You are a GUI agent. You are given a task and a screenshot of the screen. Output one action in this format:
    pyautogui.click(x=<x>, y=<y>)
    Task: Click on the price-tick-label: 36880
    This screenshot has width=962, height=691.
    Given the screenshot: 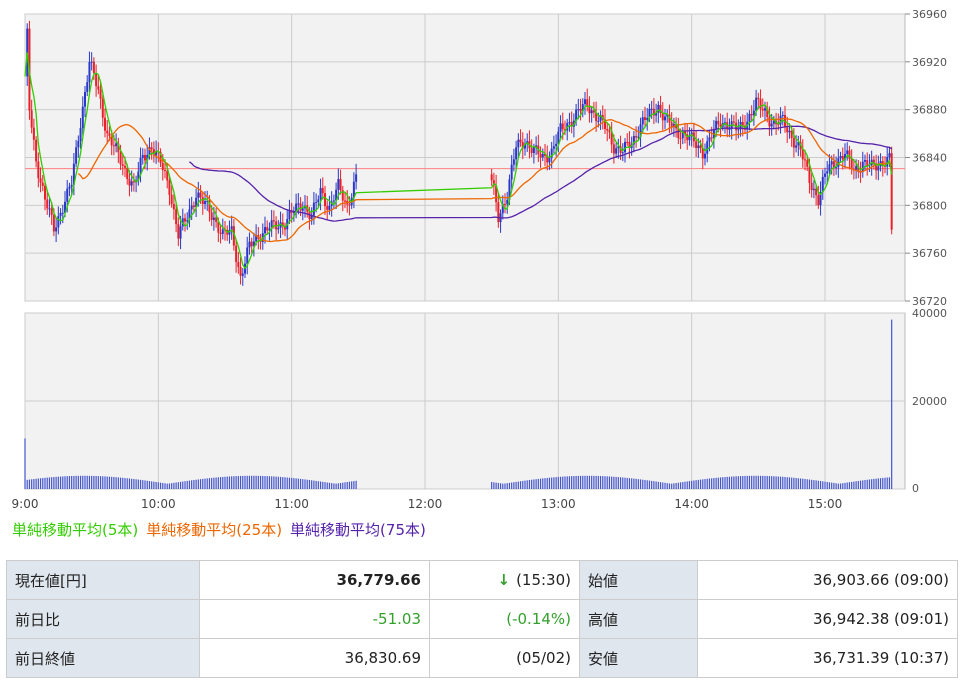 What is the action you would take?
    pyautogui.click(x=929, y=110)
    